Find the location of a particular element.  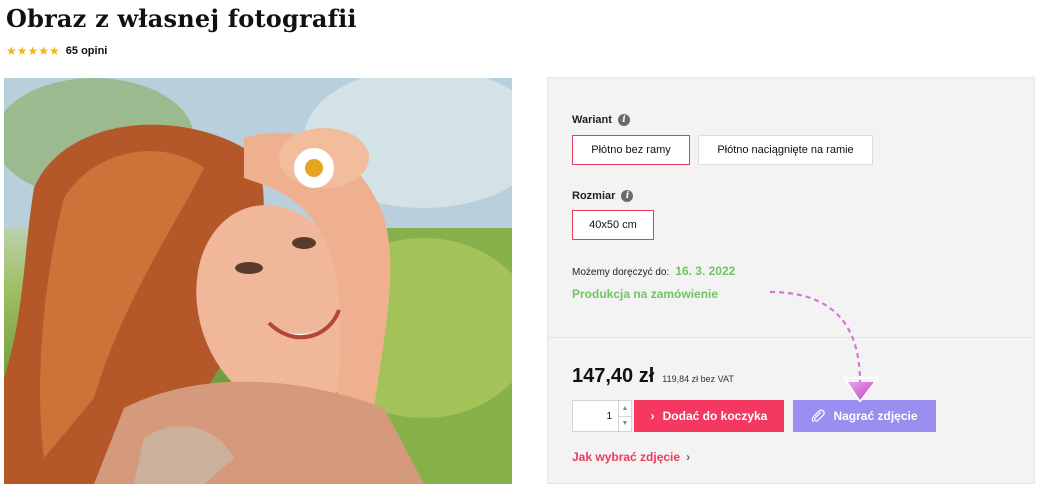

quantity-down-icon: ▼ is located at coordinates (625, 423).